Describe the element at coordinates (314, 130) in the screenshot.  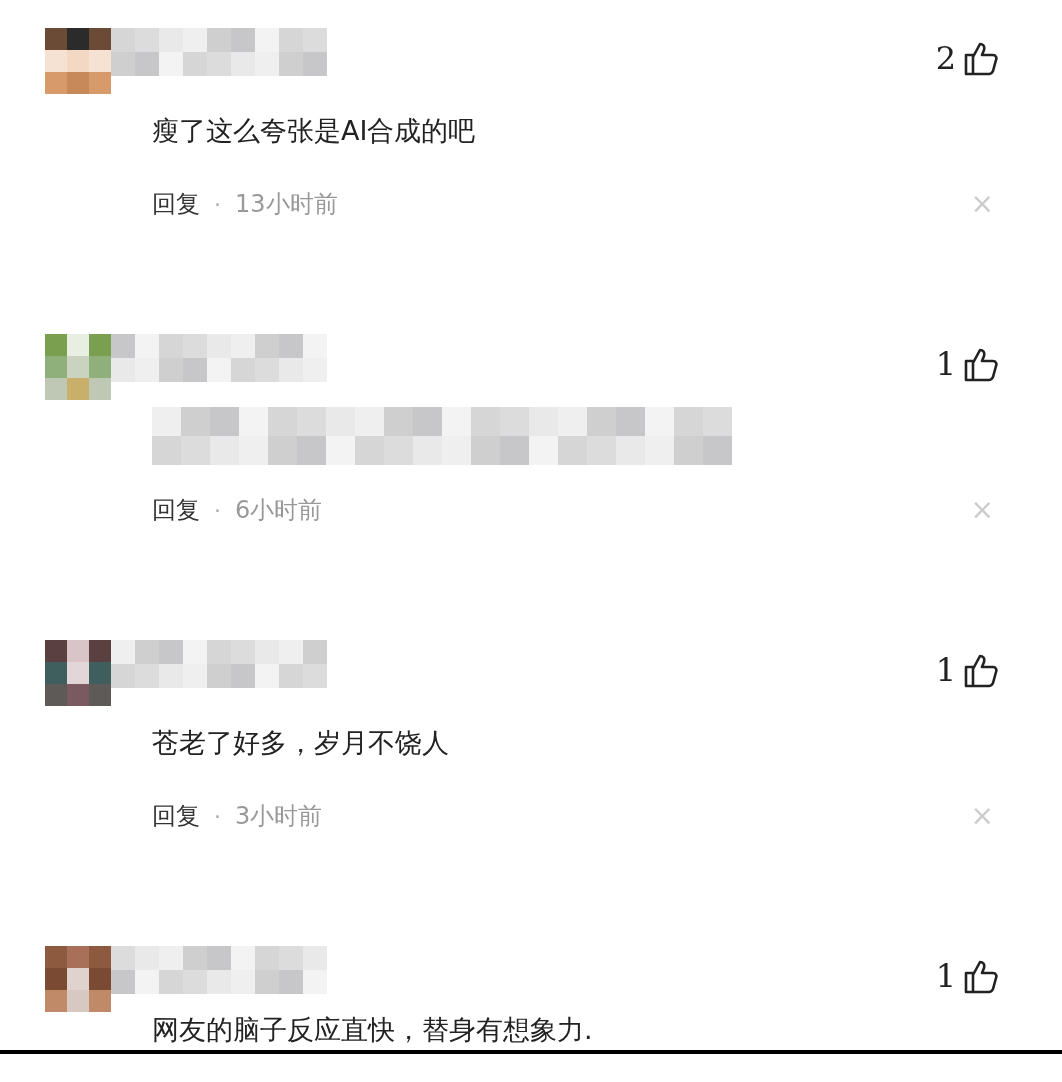
I see `comment-text: 瘦了这么夸张是AI合成的吧` at that location.